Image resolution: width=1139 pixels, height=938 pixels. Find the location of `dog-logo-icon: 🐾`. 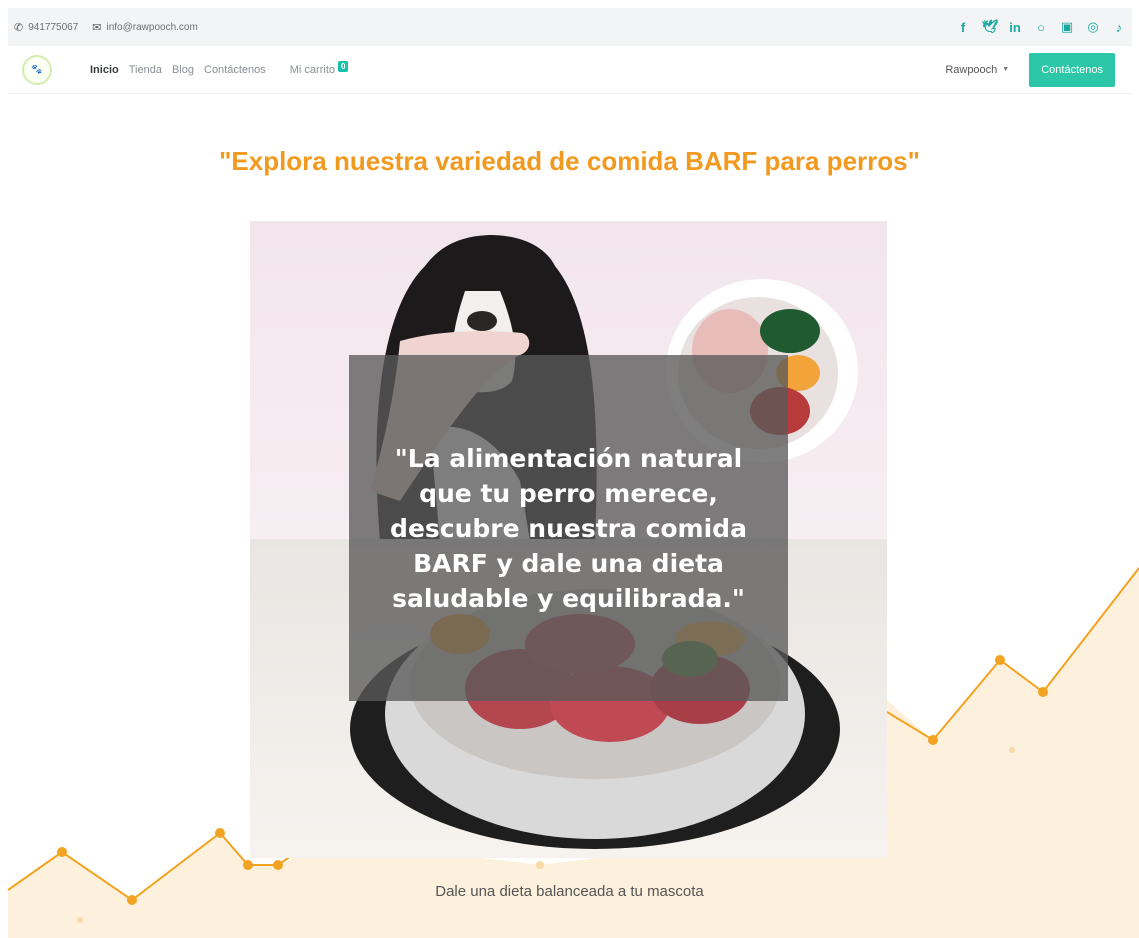

dog-logo-icon: 🐾 is located at coordinates (37, 69).